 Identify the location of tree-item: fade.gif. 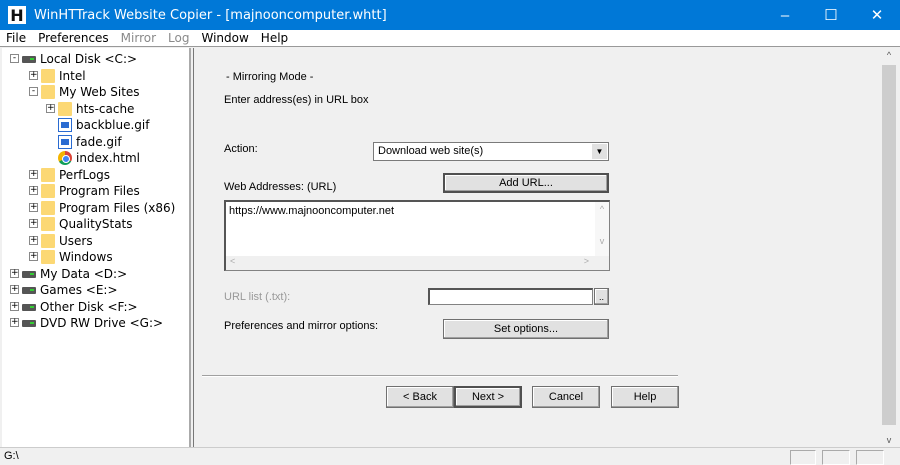
(94, 142).